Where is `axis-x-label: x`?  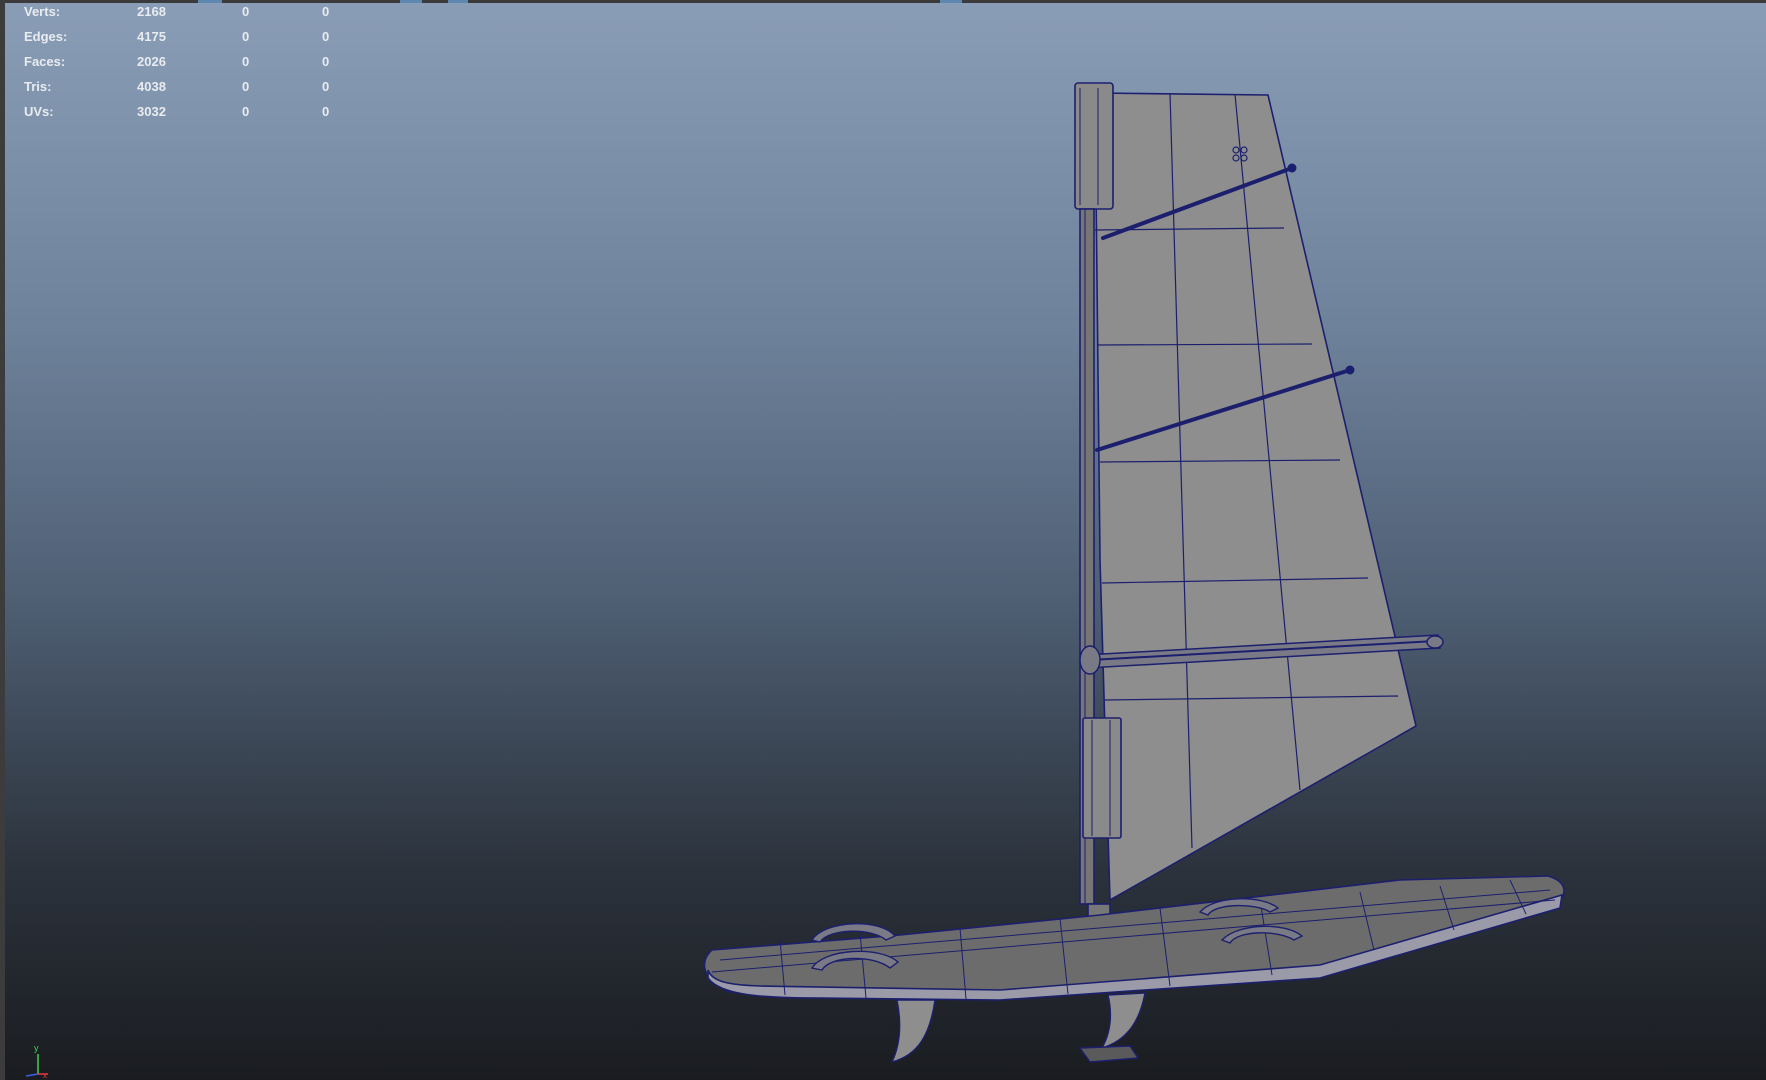 axis-x-label: x is located at coordinates (45, 1075).